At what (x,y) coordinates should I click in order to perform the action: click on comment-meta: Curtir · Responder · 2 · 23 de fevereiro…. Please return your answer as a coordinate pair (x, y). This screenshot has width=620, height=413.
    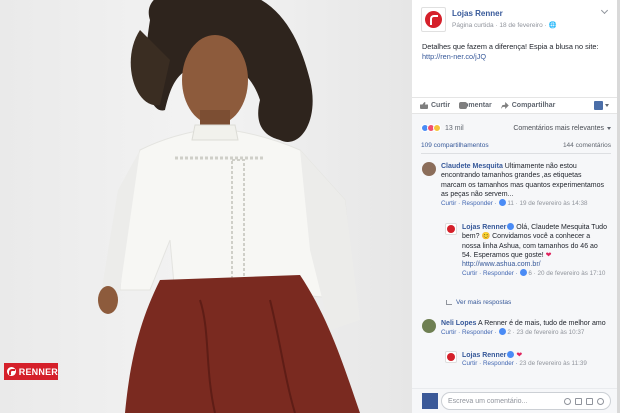
    Looking at the image, I should click on (513, 332).